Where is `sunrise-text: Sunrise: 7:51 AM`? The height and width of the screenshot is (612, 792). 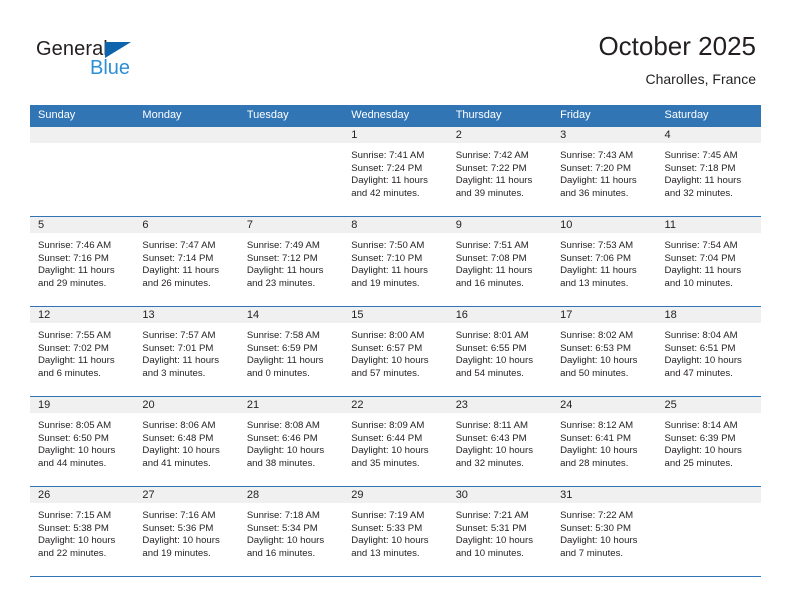 sunrise-text: Sunrise: 7:51 AM is located at coordinates (492, 245).